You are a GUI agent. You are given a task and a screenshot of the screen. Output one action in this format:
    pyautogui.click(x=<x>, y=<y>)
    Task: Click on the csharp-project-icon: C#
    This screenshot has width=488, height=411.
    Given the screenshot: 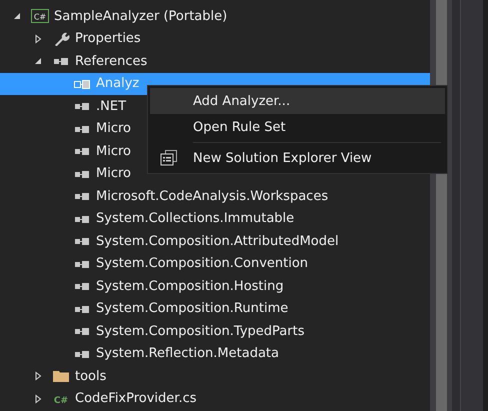 What is the action you would take?
    pyautogui.click(x=40, y=16)
    